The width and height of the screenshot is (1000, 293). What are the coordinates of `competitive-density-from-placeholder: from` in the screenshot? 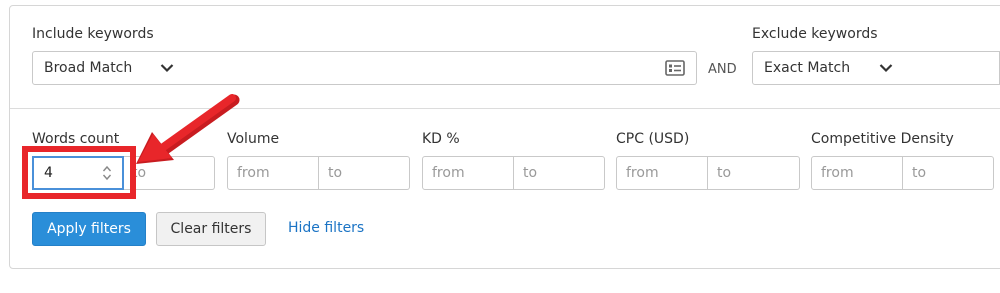 It's located at (837, 173).